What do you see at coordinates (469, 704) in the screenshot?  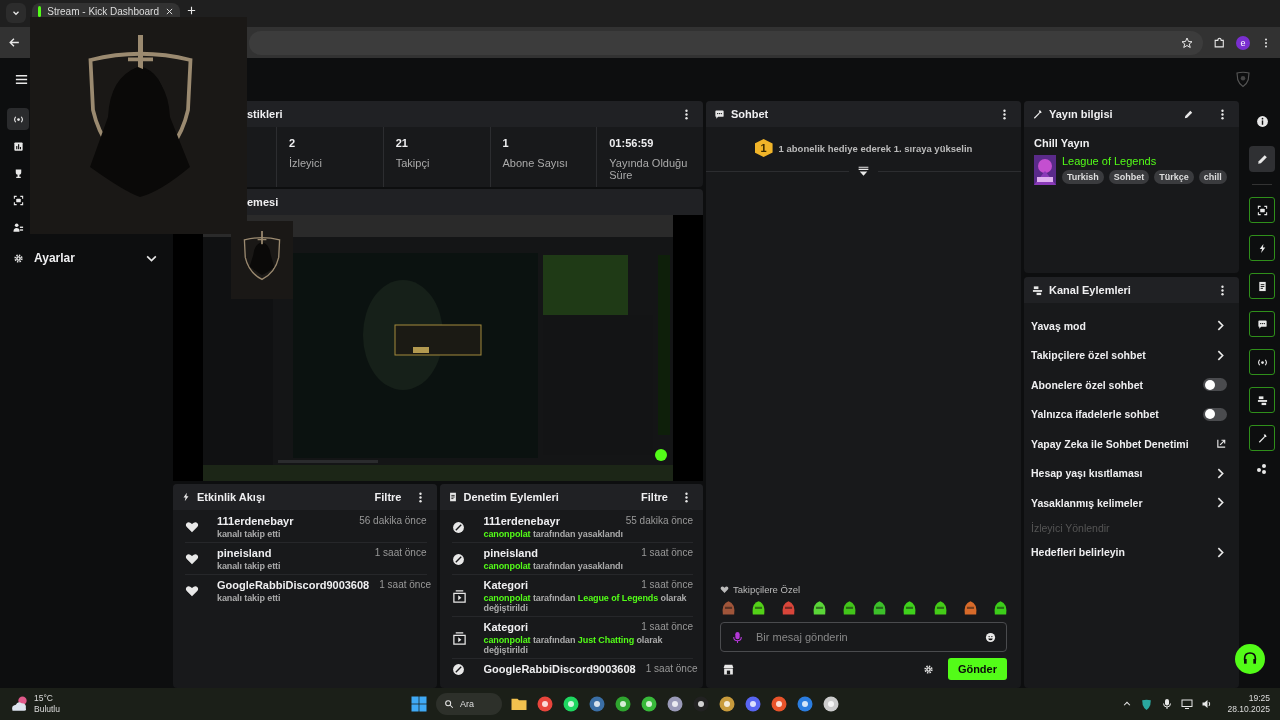 I see `taskbar-search: Ara` at bounding box center [469, 704].